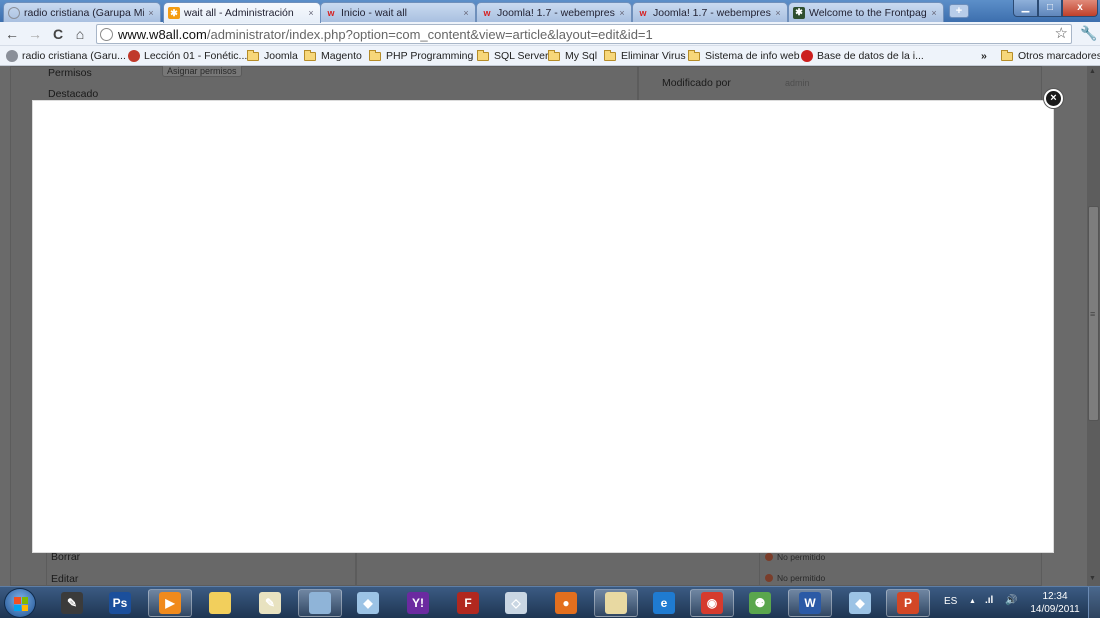 This screenshot has width=1100, height=618. I want to click on powerpoint-icon: P, so click(908, 603).